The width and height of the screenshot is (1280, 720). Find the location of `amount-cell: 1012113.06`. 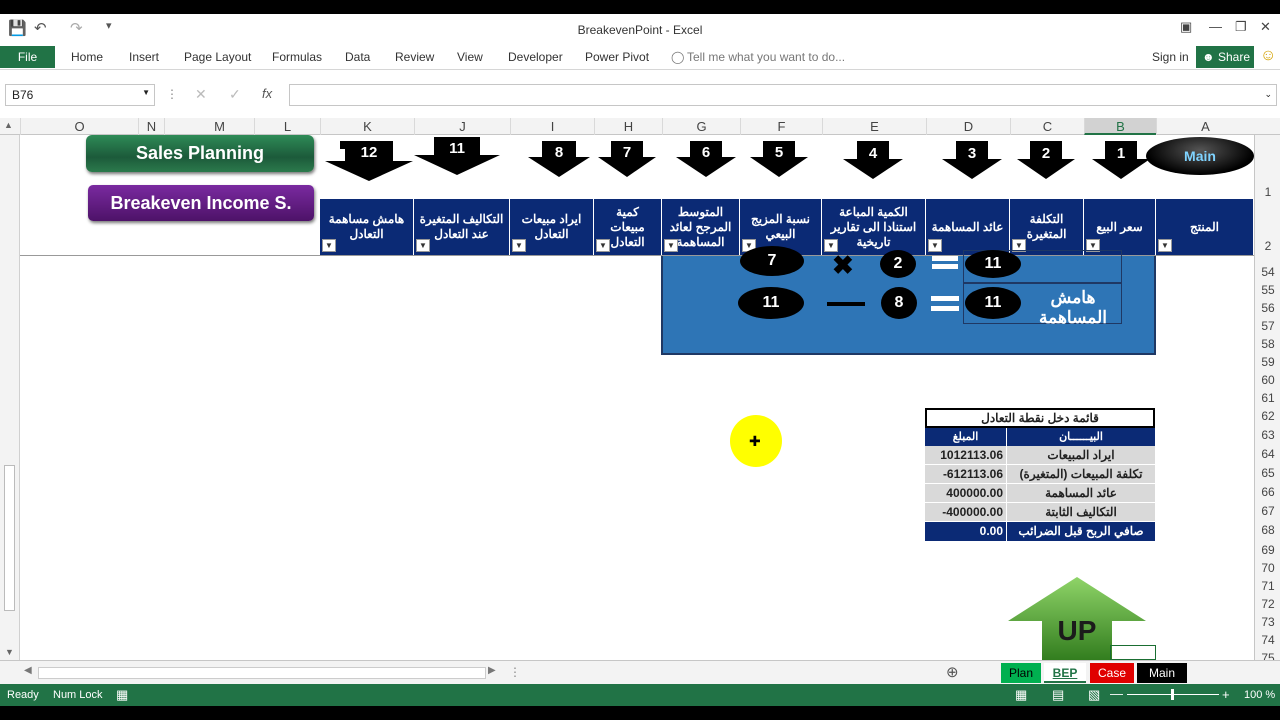

amount-cell: 1012113.06 is located at coordinates (966, 455).